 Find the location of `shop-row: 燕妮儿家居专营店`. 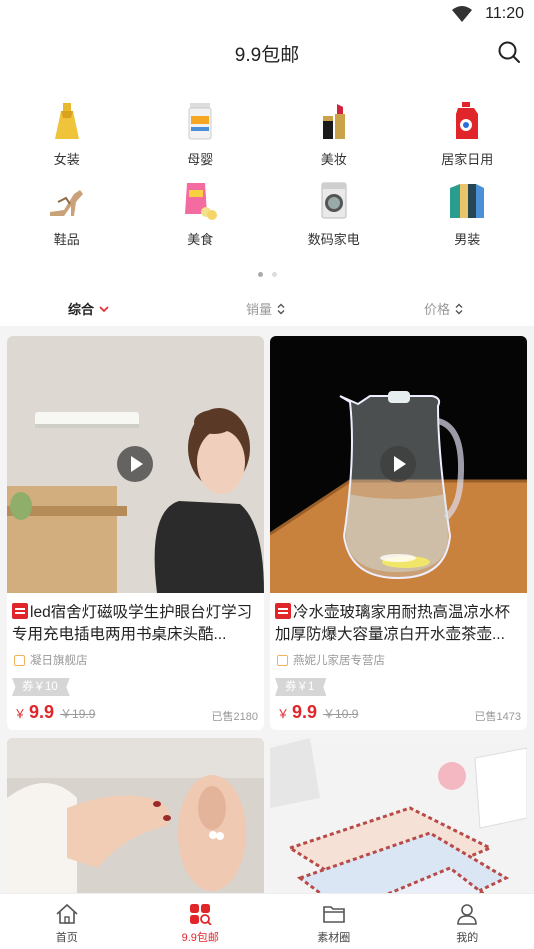

shop-row: 燕妮儿家居专营店 is located at coordinates (331, 660).